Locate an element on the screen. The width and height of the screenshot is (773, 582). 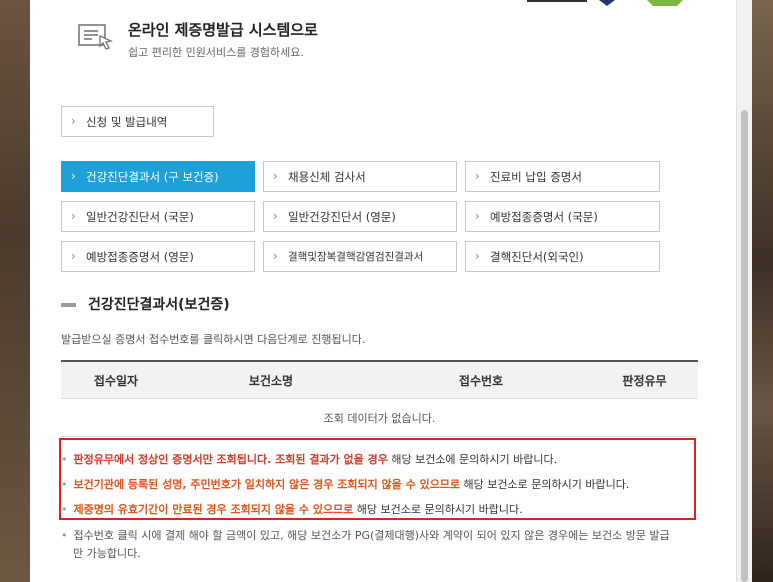
cert-button-tuberculosis-foreigner: › 결핵진단서(외국인) is located at coordinates (562, 256).